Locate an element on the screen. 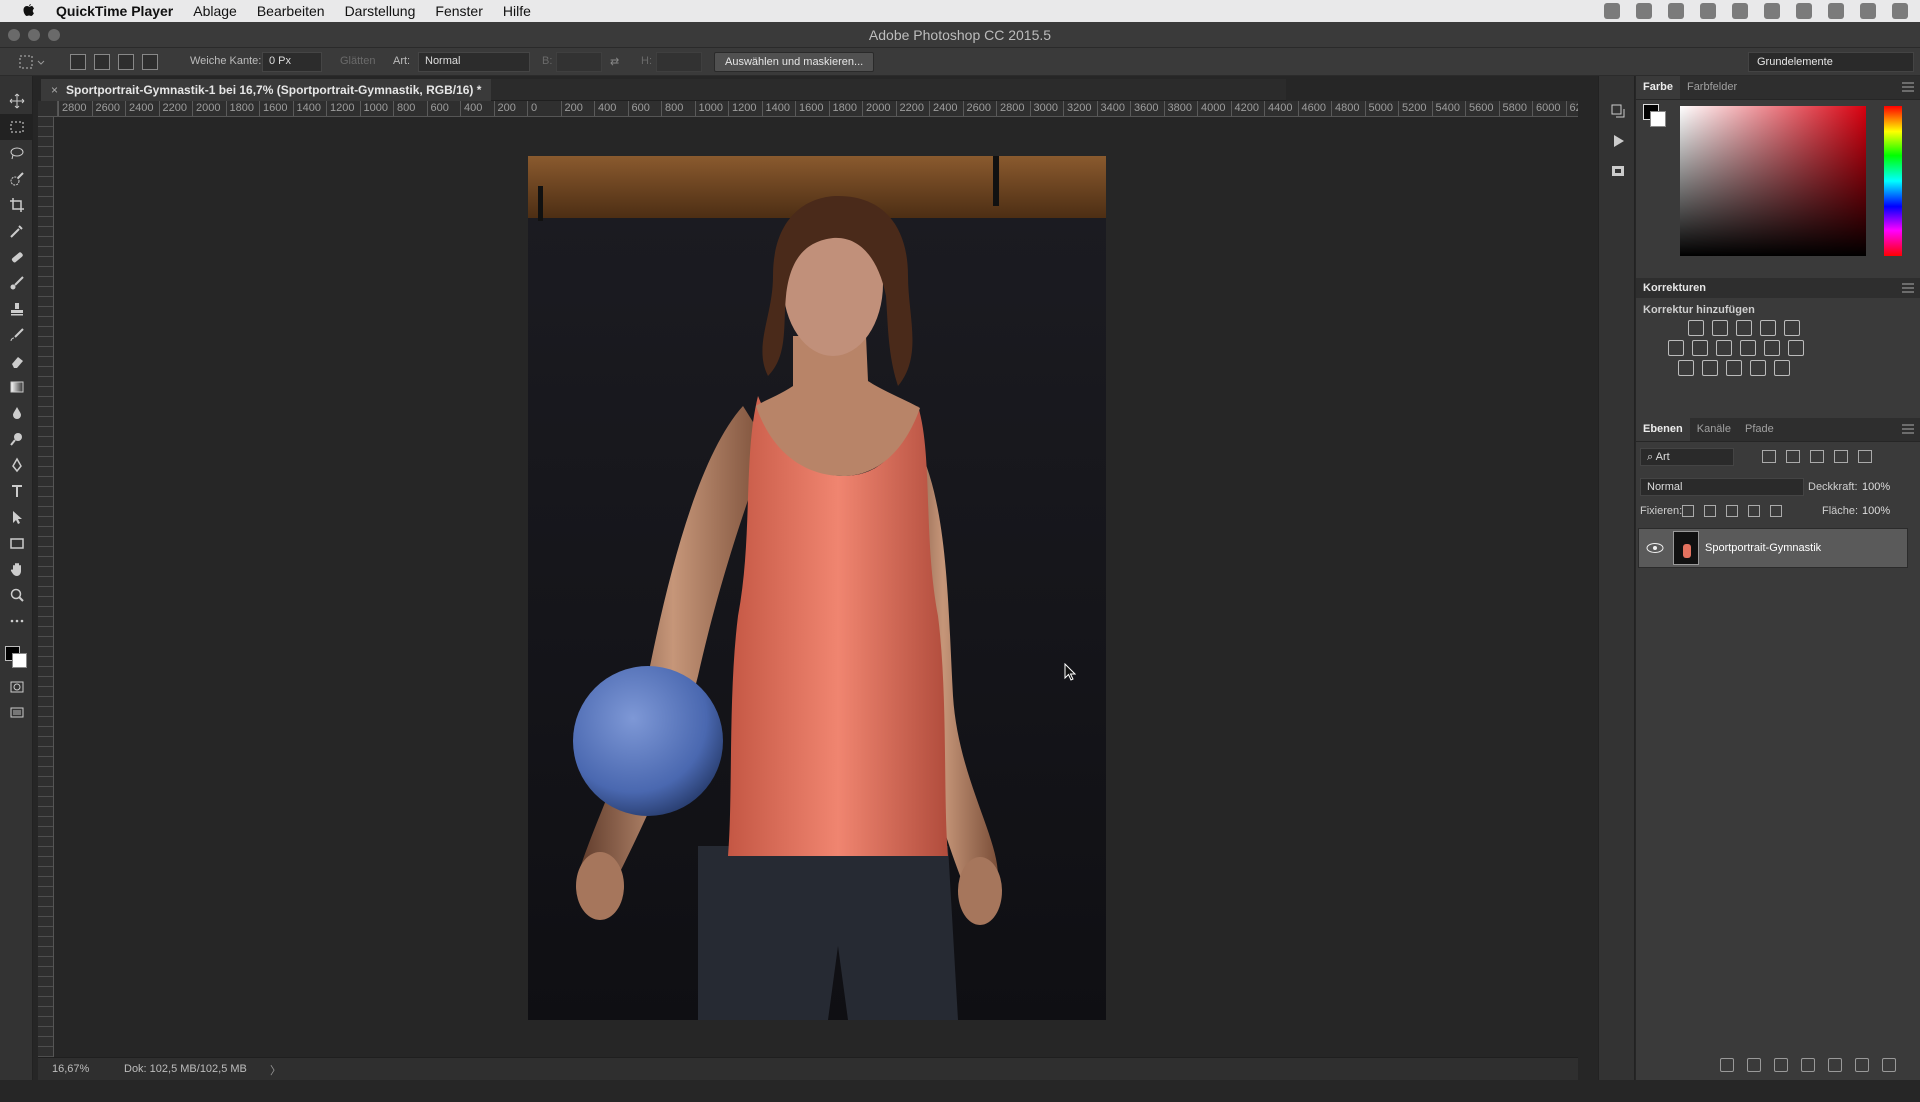 The width and height of the screenshot is (1920, 1102). zoom-level: 16,67% is located at coordinates (70, 1069).